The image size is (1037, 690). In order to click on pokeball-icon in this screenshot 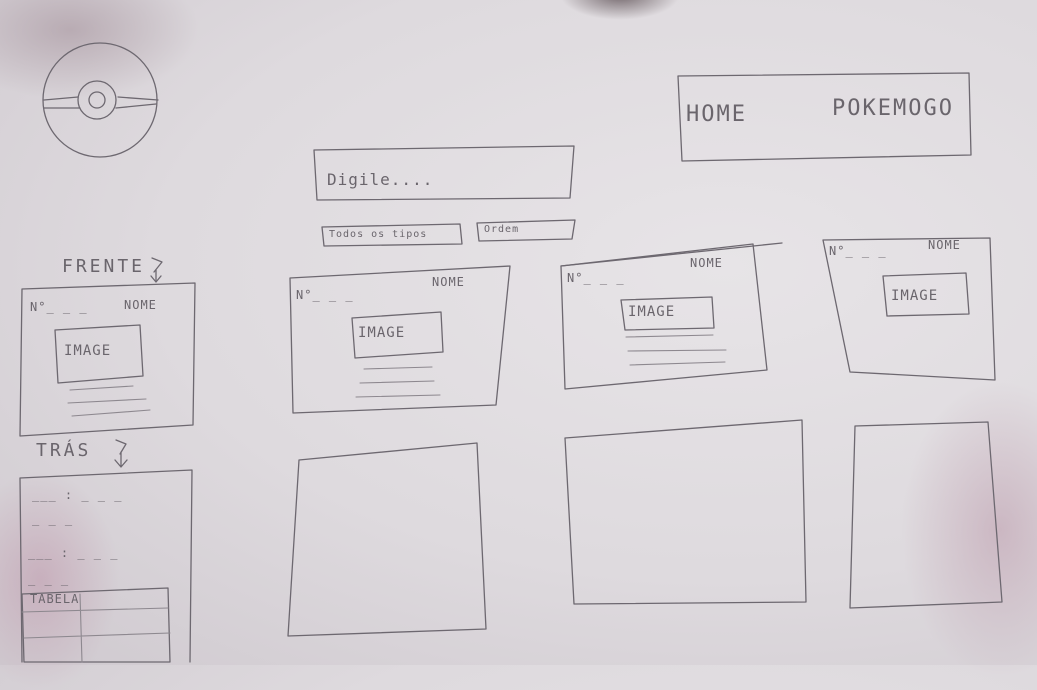, I will do `click(100, 100)`.